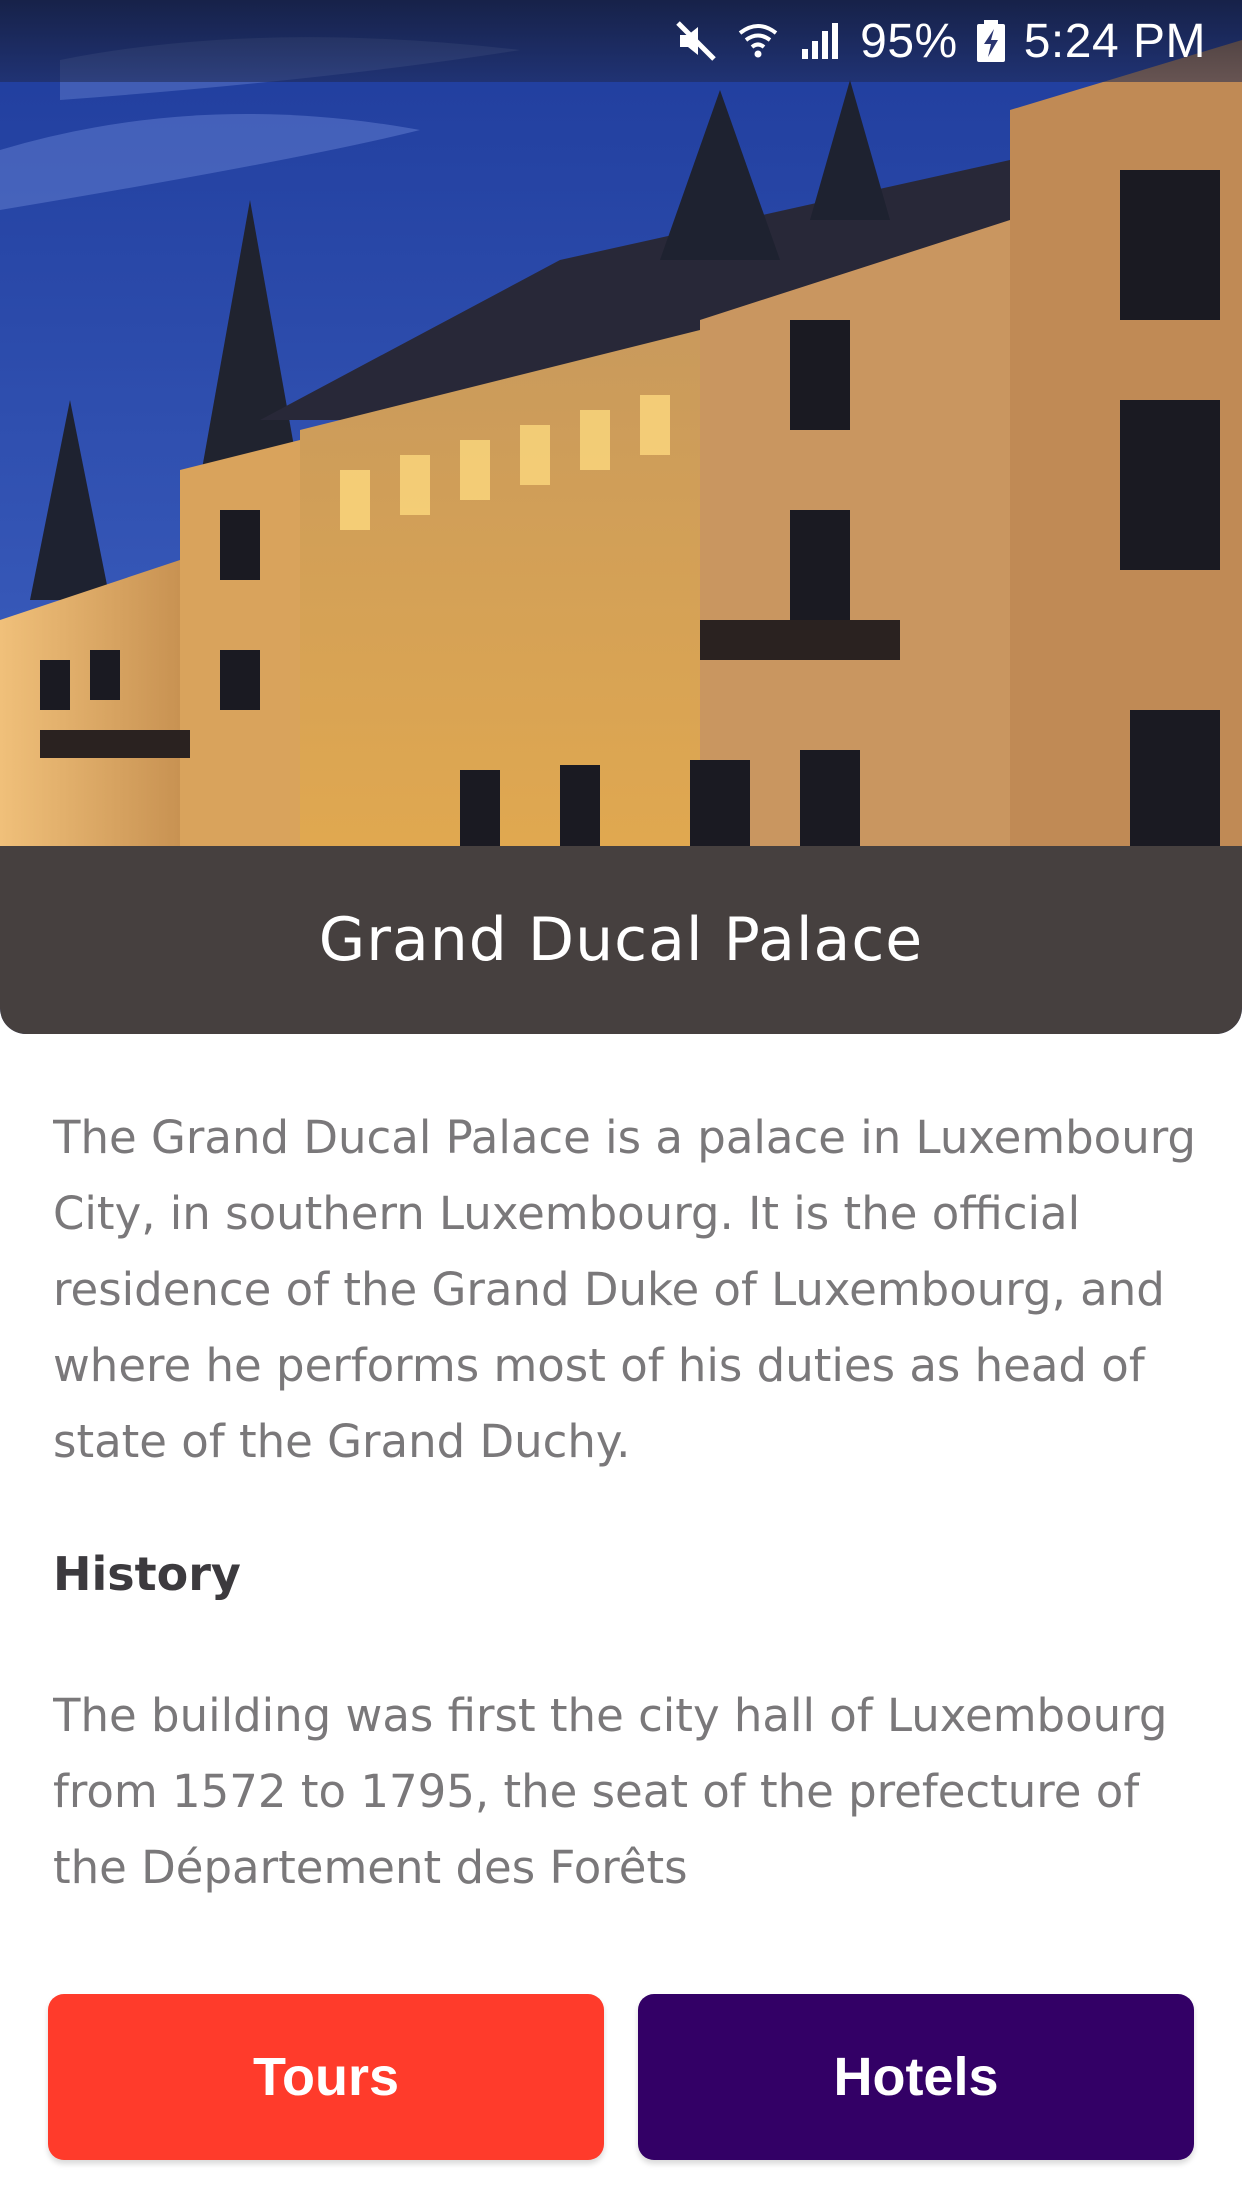 The image size is (1242, 2208). Describe the element at coordinates (696, 41) in the screenshot. I see `mute-icon` at that location.